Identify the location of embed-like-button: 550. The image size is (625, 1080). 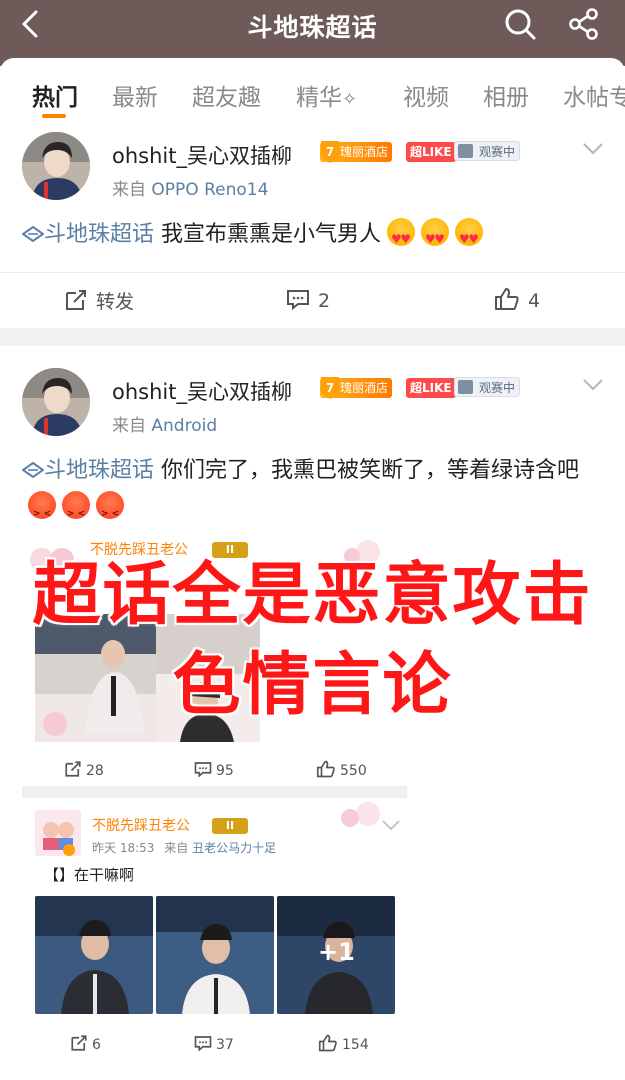
(341, 769).